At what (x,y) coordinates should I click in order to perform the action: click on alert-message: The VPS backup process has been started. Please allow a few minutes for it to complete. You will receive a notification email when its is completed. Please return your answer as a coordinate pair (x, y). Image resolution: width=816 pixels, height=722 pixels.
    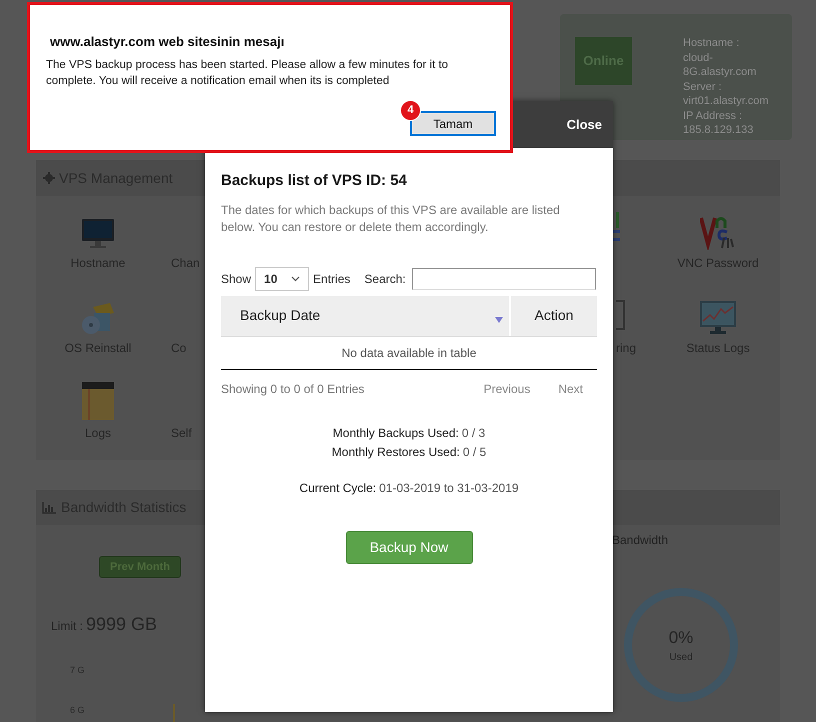
    Looking at the image, I should click on (248, 73).